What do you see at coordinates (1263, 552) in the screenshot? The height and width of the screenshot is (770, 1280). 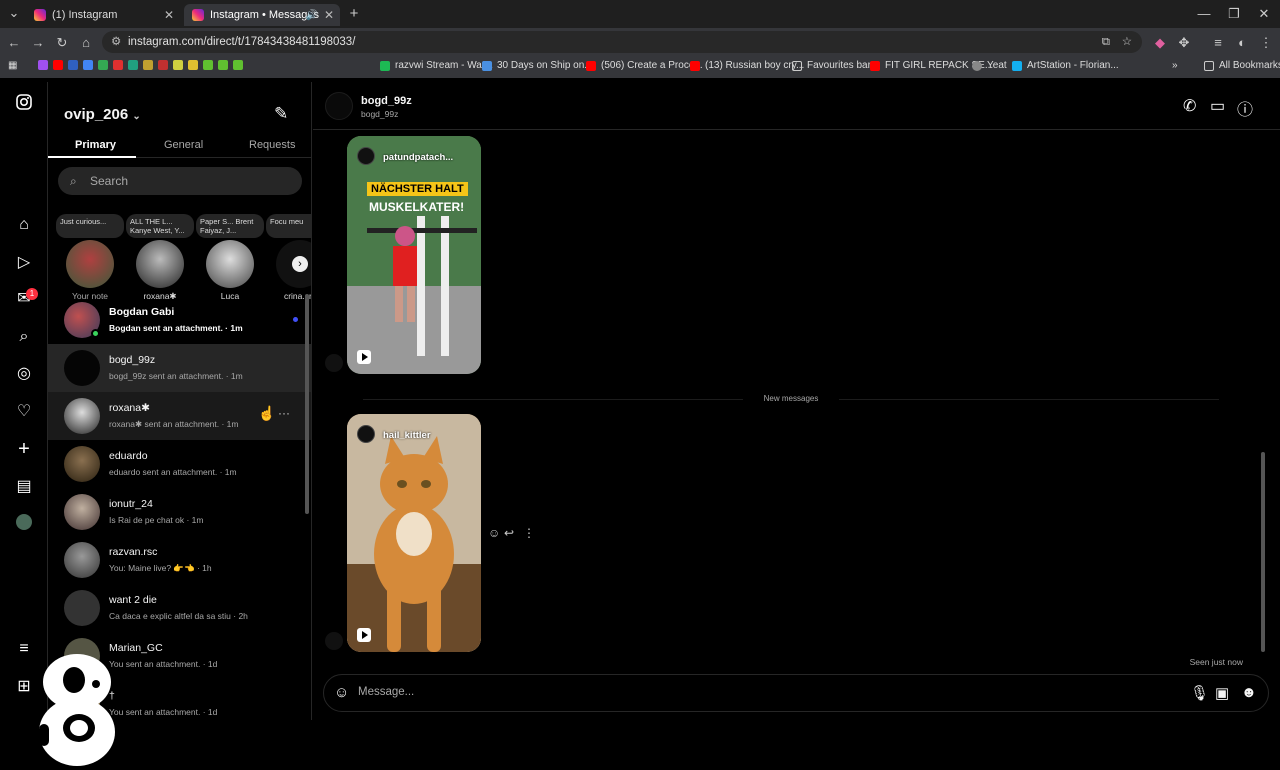 I see `conversation-scrollbar` at bounding box center [1263, 552].